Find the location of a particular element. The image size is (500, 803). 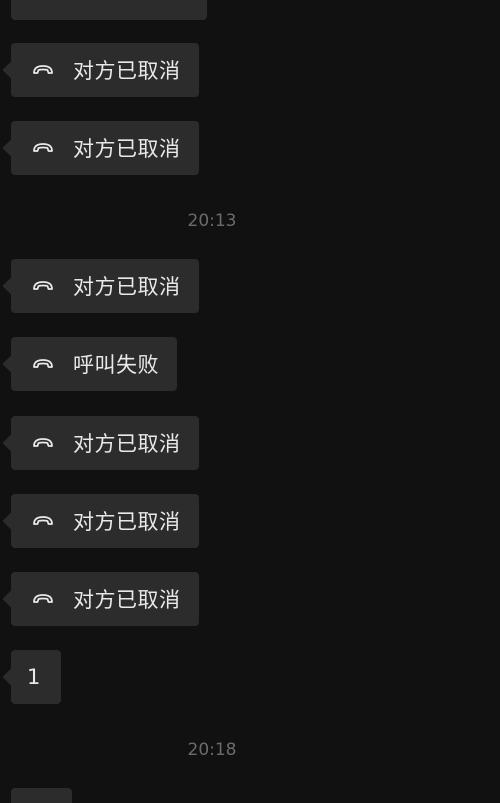

message-text: 1 is located at coordinates (34, 677).